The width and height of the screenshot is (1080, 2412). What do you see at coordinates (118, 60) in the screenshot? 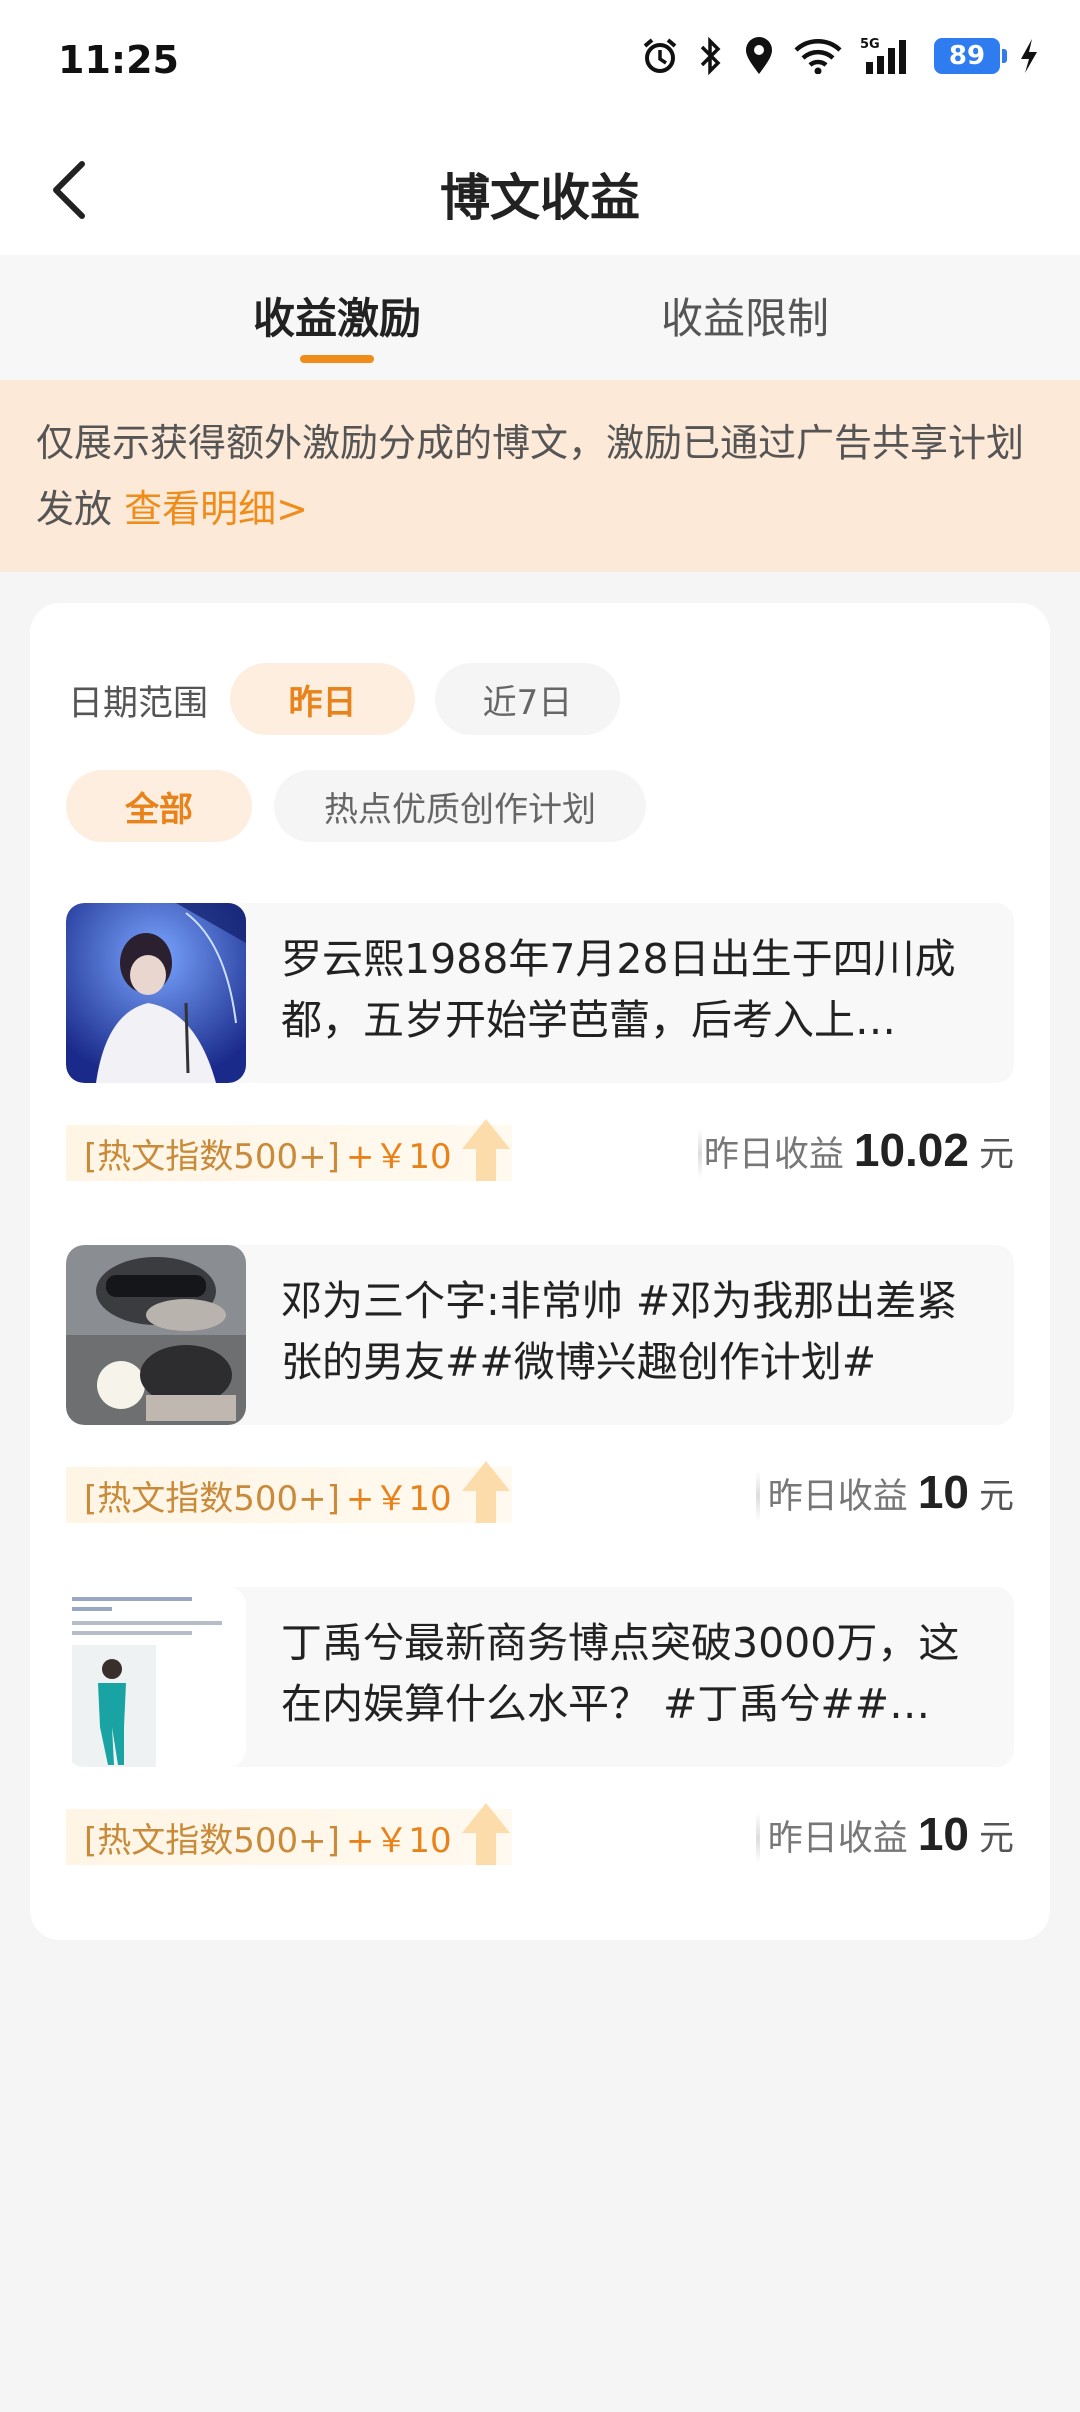
I see `status-time: 11:25` at bounding box center [118, 60].